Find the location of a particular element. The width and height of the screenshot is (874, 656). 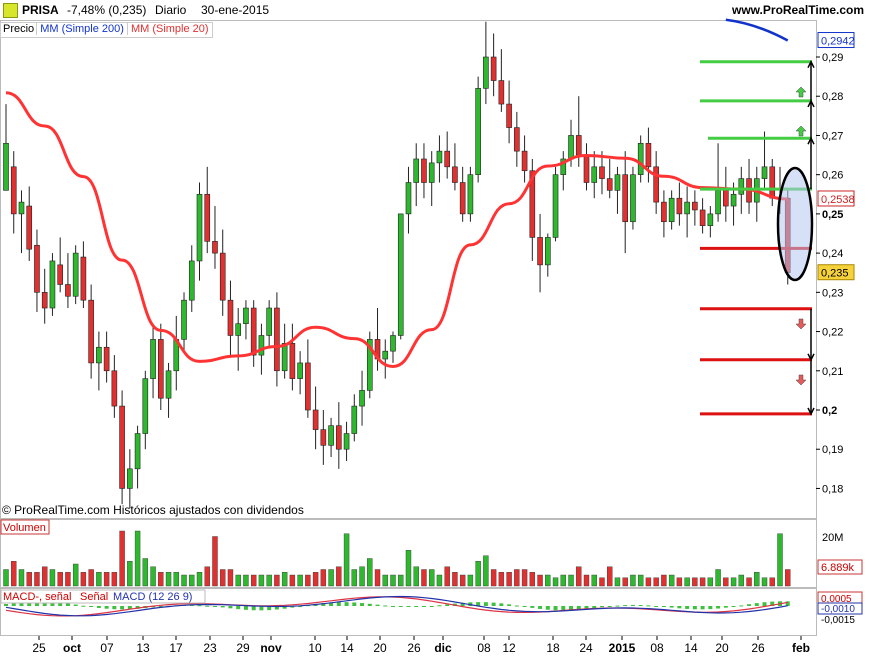

date-label: 30-ene-2015 is located at coordinates (235, 10).